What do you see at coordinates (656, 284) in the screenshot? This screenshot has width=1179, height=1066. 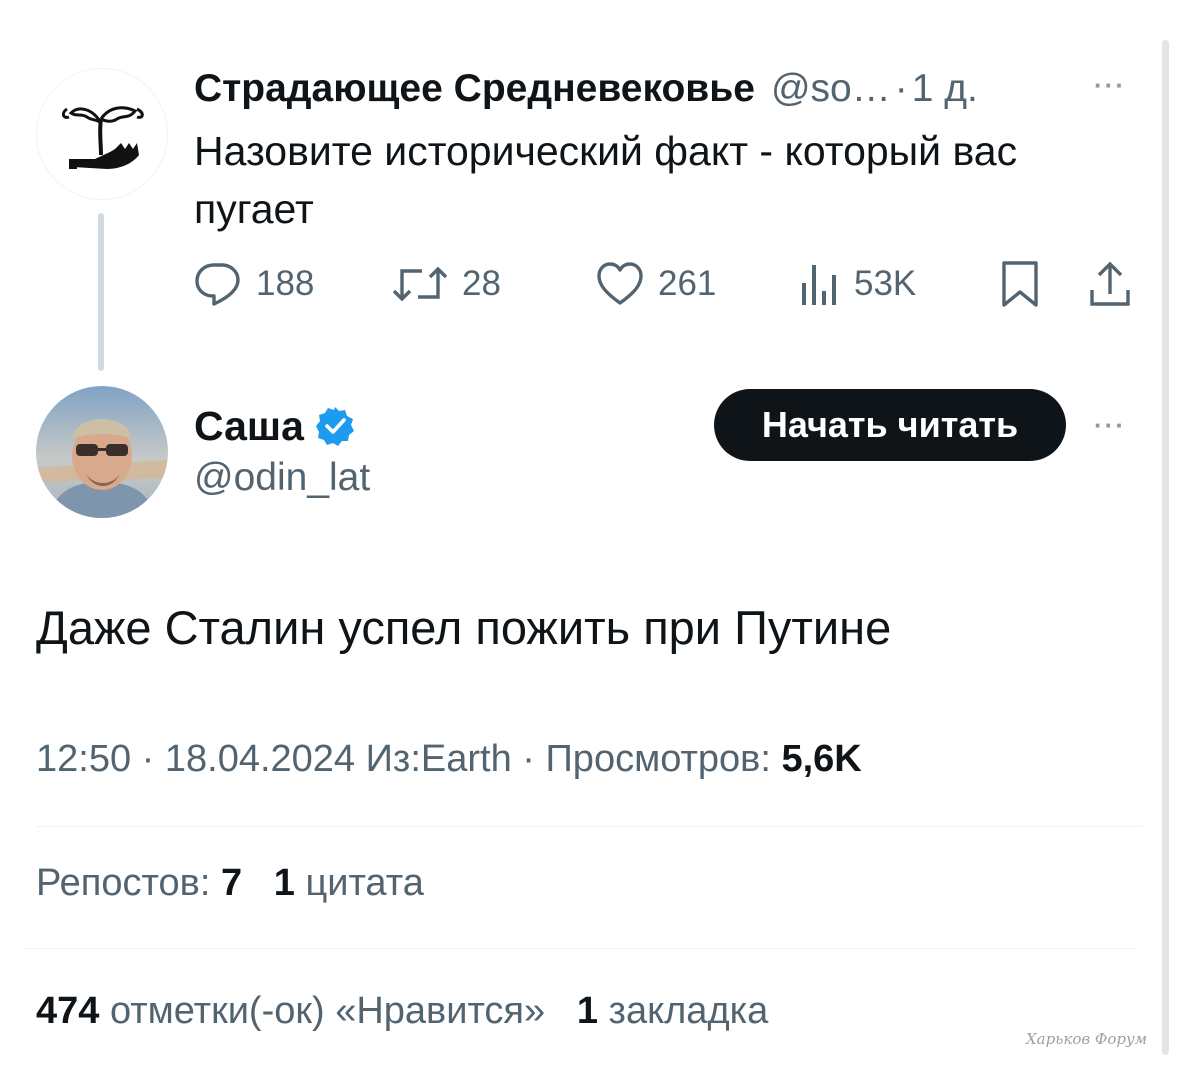 I see `like-button: 261` at bounding box center [656, 284].